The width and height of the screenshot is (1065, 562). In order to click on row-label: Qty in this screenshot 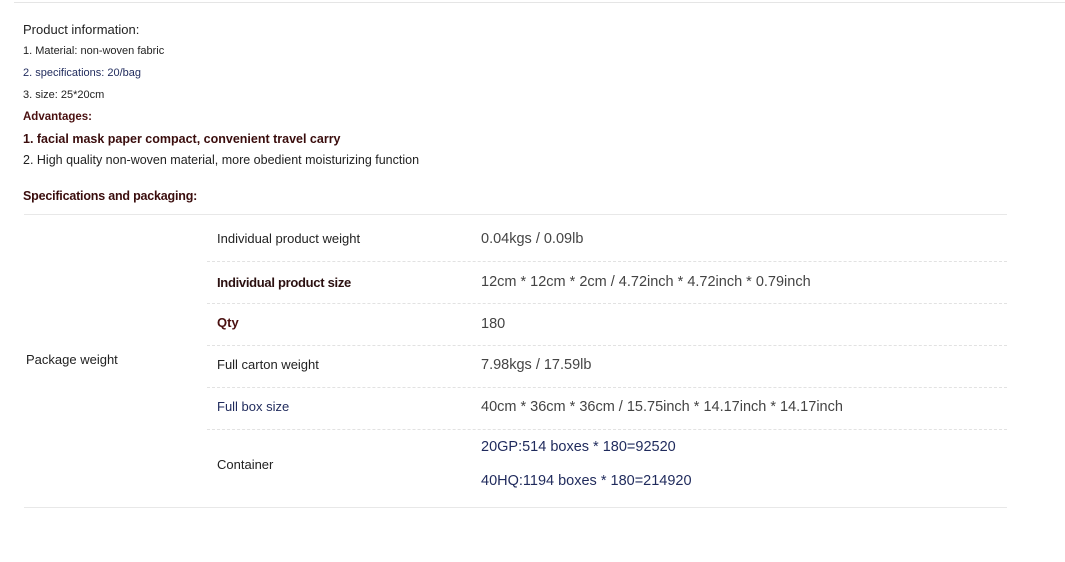, I will do `click(228, 322)`.